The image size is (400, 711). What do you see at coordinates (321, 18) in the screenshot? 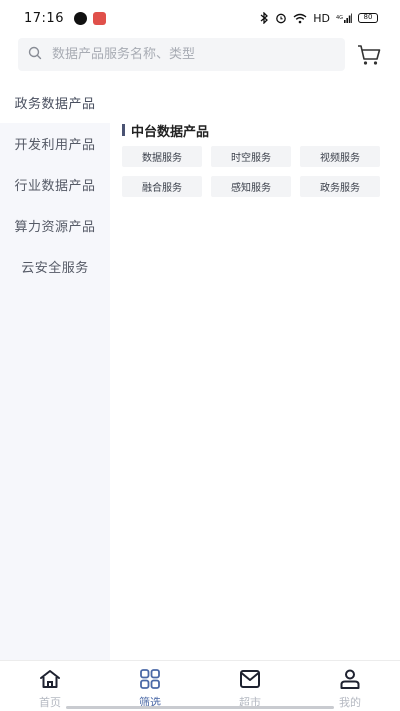
I see `network-hd-label: HD` at bounding box center [321, 18].